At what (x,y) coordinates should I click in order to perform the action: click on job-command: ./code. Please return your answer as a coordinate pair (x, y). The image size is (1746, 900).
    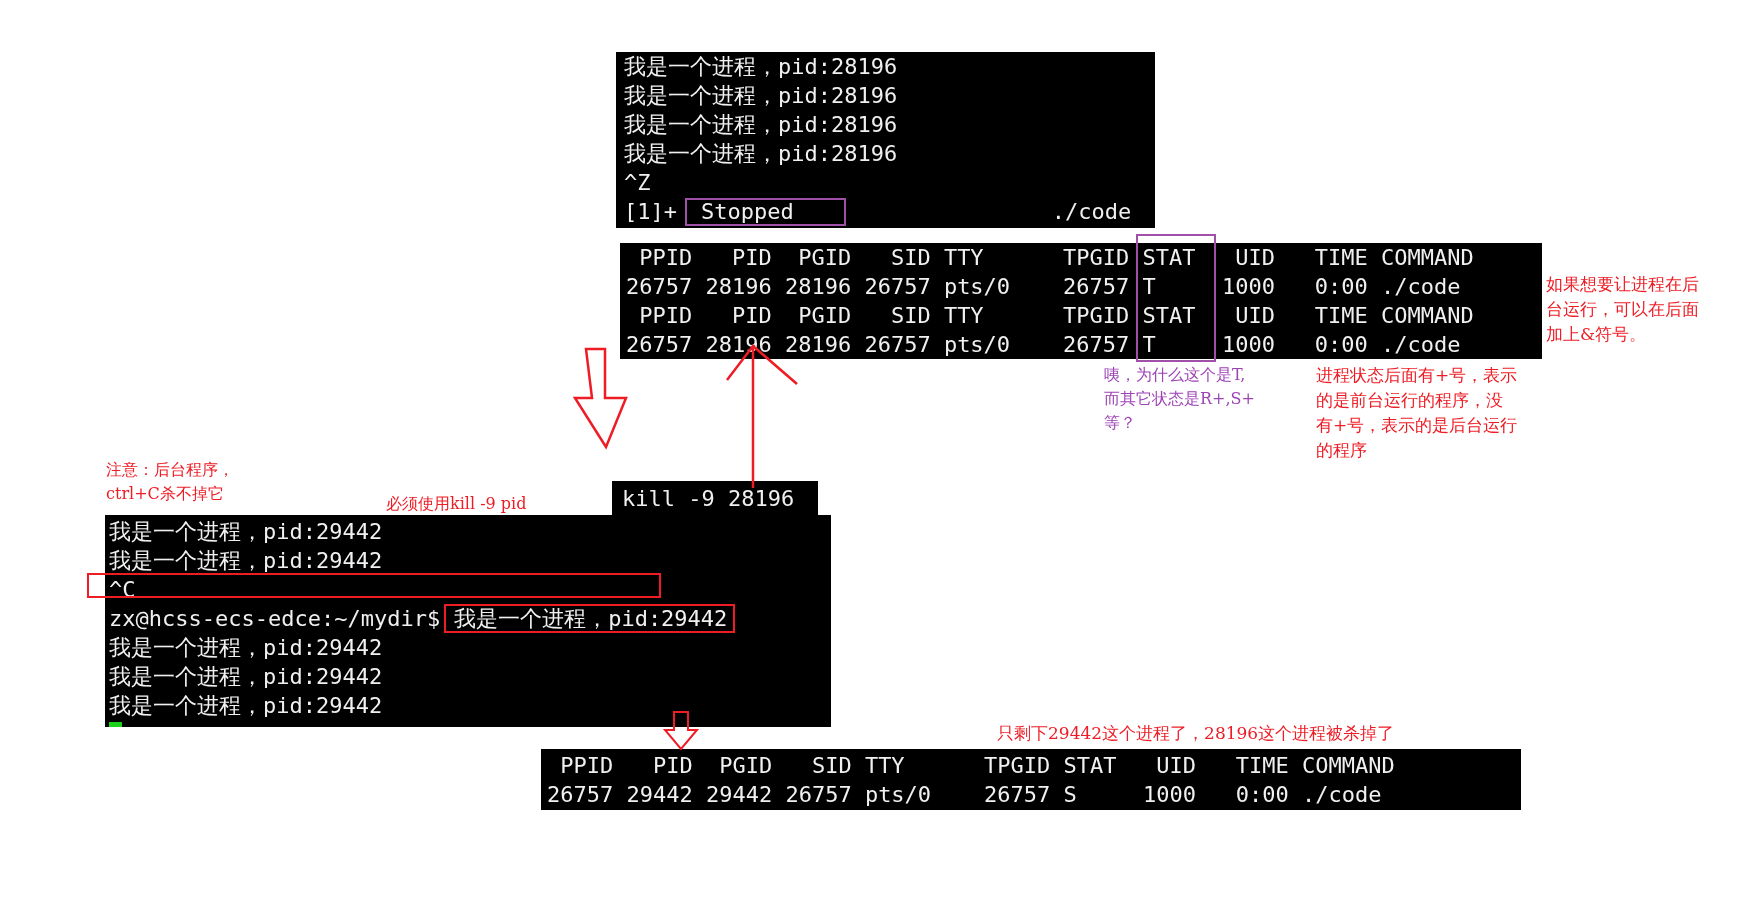
    Looking at the image, I should click on (1091, 212).